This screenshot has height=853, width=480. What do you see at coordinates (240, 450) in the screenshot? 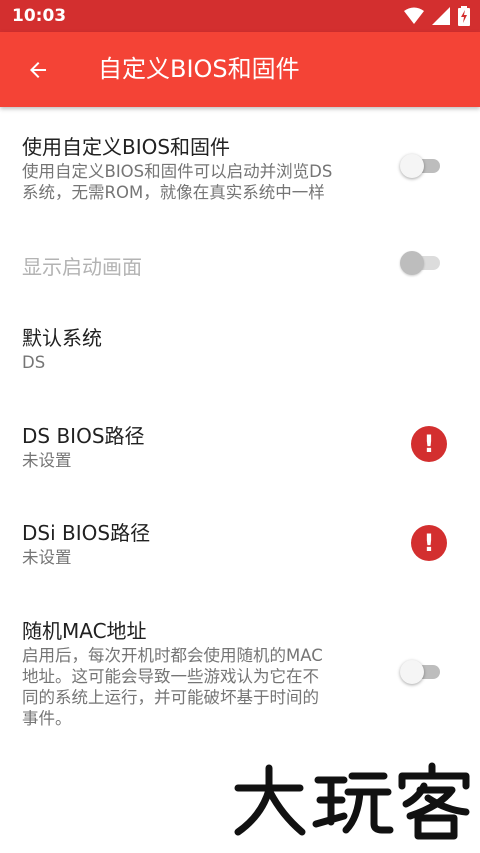
I see `pref-ds-bios-path: DS BIOS路径 未设置 !` at bounding box center [240, 450].